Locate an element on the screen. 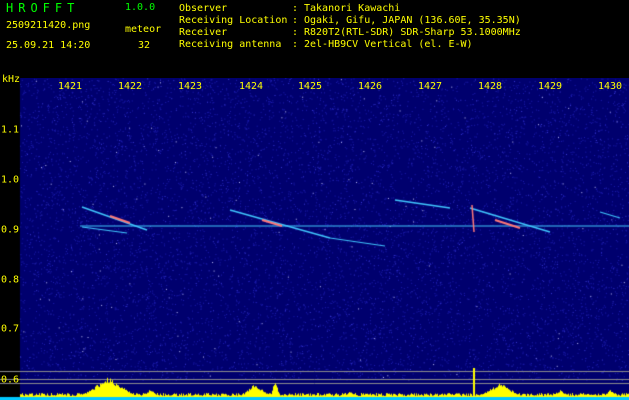  info-value: Ogaki, Gifu, JAPAN (136.60E, 35.35N) is located at coordinates (412, 20).